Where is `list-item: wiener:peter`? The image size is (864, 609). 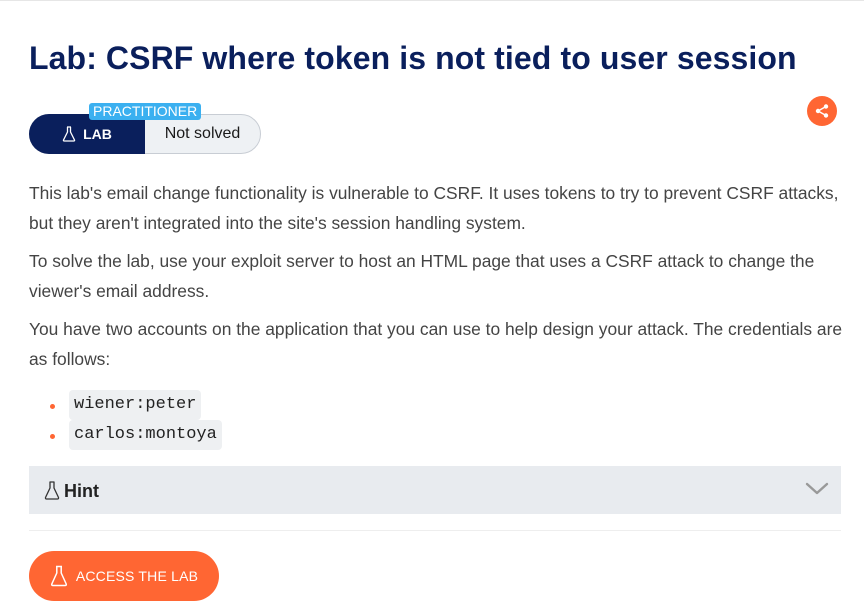
list-item: wiener:peter is located at coordinates (136, 405).